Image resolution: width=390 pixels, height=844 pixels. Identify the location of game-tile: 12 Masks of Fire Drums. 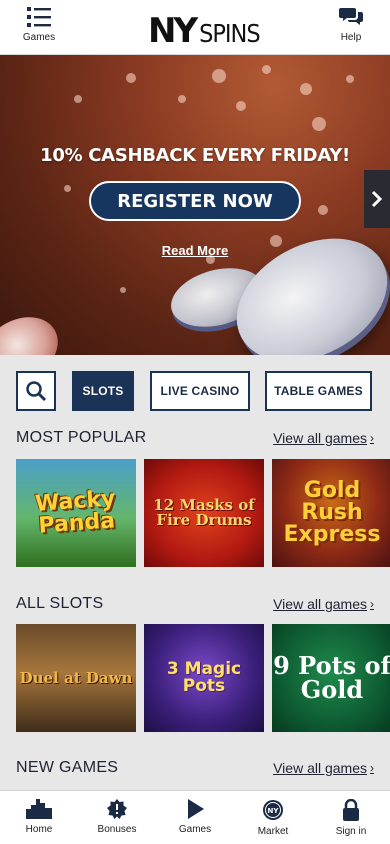
(204, 513).